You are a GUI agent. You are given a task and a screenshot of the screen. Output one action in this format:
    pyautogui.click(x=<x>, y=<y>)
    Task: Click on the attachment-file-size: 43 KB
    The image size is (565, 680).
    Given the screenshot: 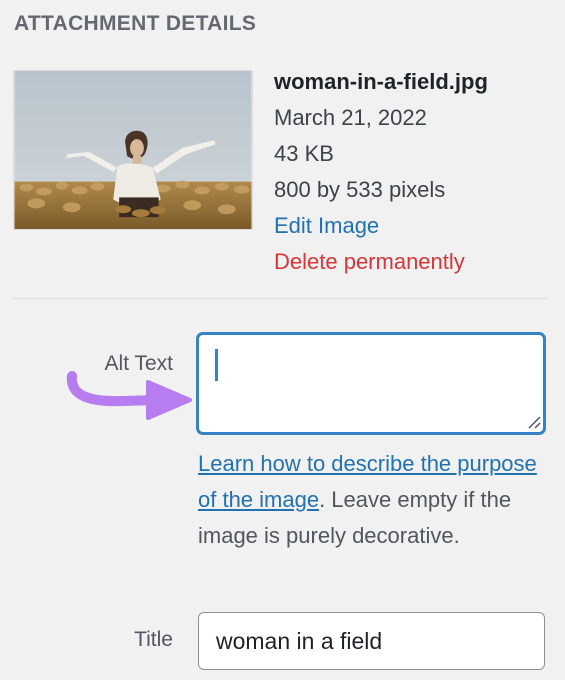 What is the action you would take?
    pyautogui.click(x=304, y=153)
    